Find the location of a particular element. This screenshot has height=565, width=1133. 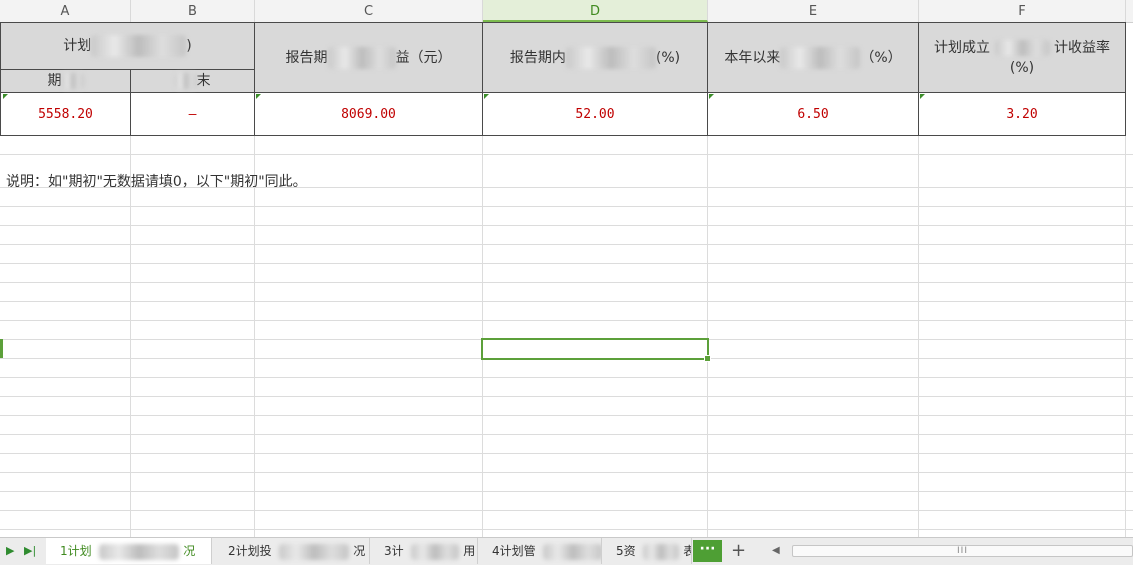

sheet-tab-2: 2计划投 况 is located at coordinates (292, 551).